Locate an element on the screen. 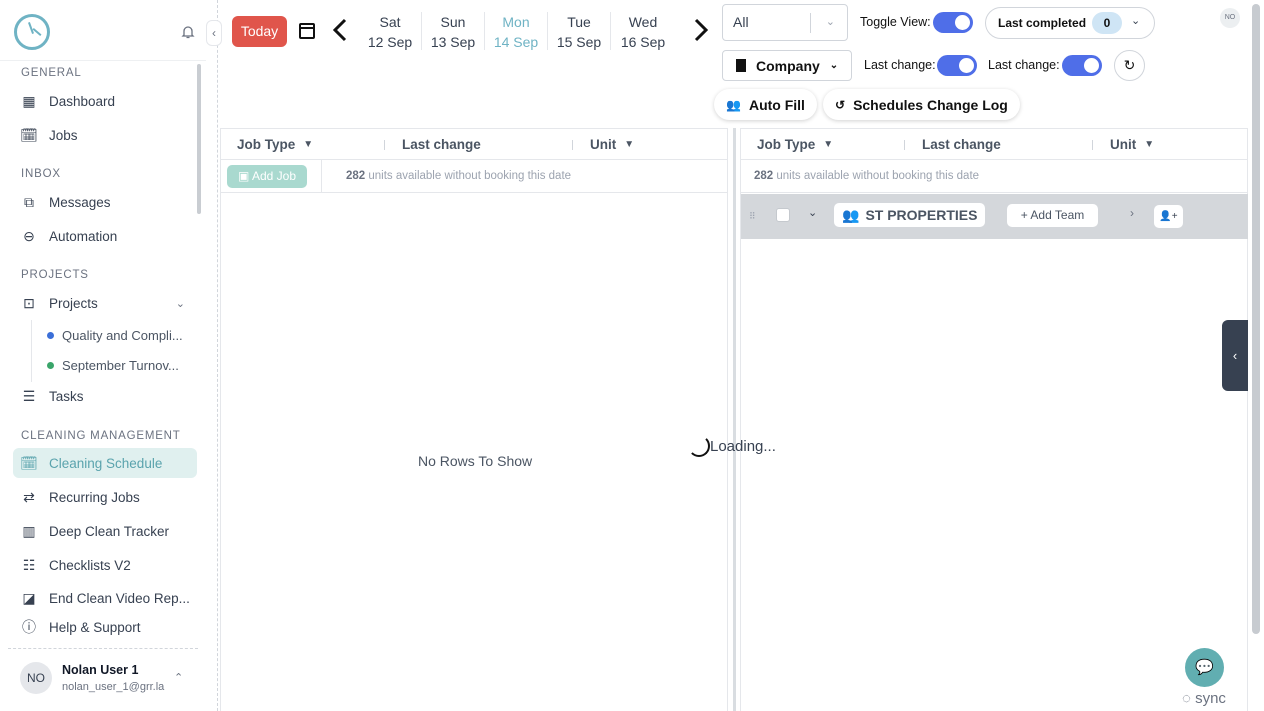  users-icon: 👥 is located at coordinates (851, 214).